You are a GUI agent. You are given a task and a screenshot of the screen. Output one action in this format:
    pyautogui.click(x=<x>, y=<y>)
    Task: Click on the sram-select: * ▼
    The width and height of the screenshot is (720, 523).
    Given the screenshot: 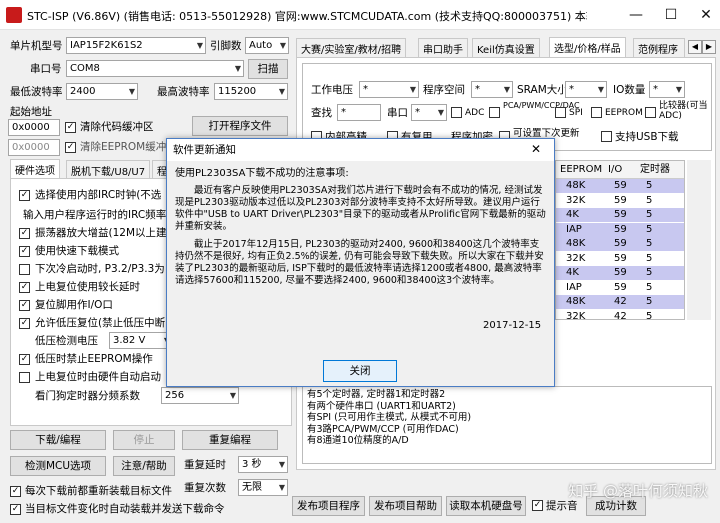 What is the action you would take?
    pyautogui.click(x=586, y=89)
    